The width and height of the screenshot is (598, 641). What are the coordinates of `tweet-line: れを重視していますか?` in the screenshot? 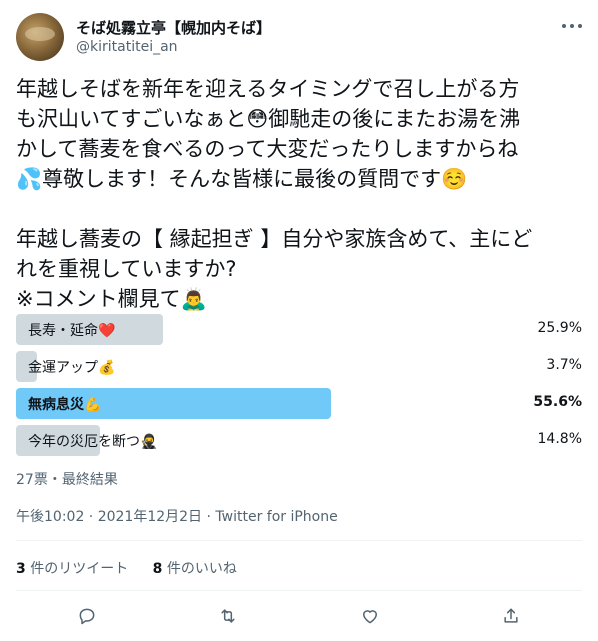 It's located at (126, 269).